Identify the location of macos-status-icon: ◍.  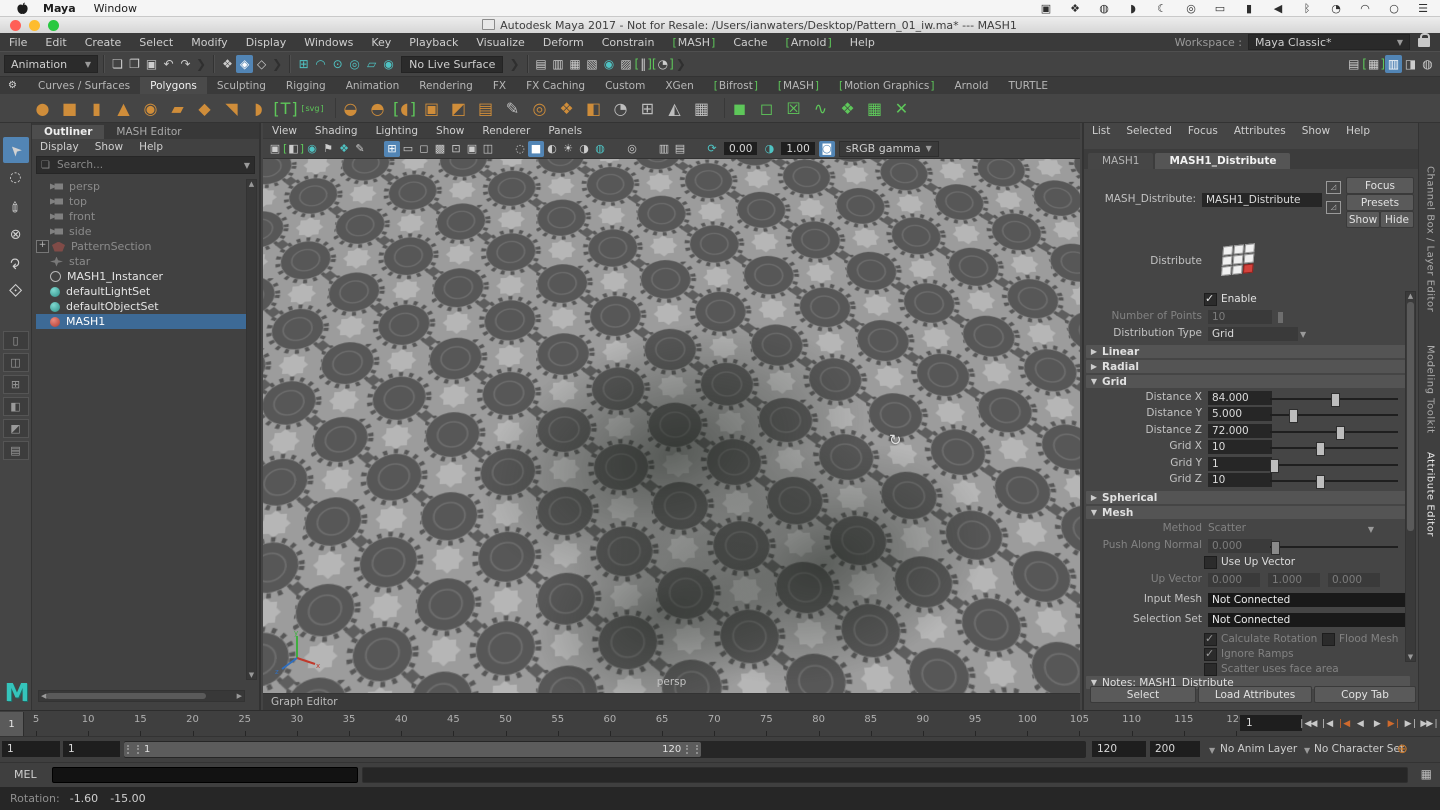
(1104, 8).